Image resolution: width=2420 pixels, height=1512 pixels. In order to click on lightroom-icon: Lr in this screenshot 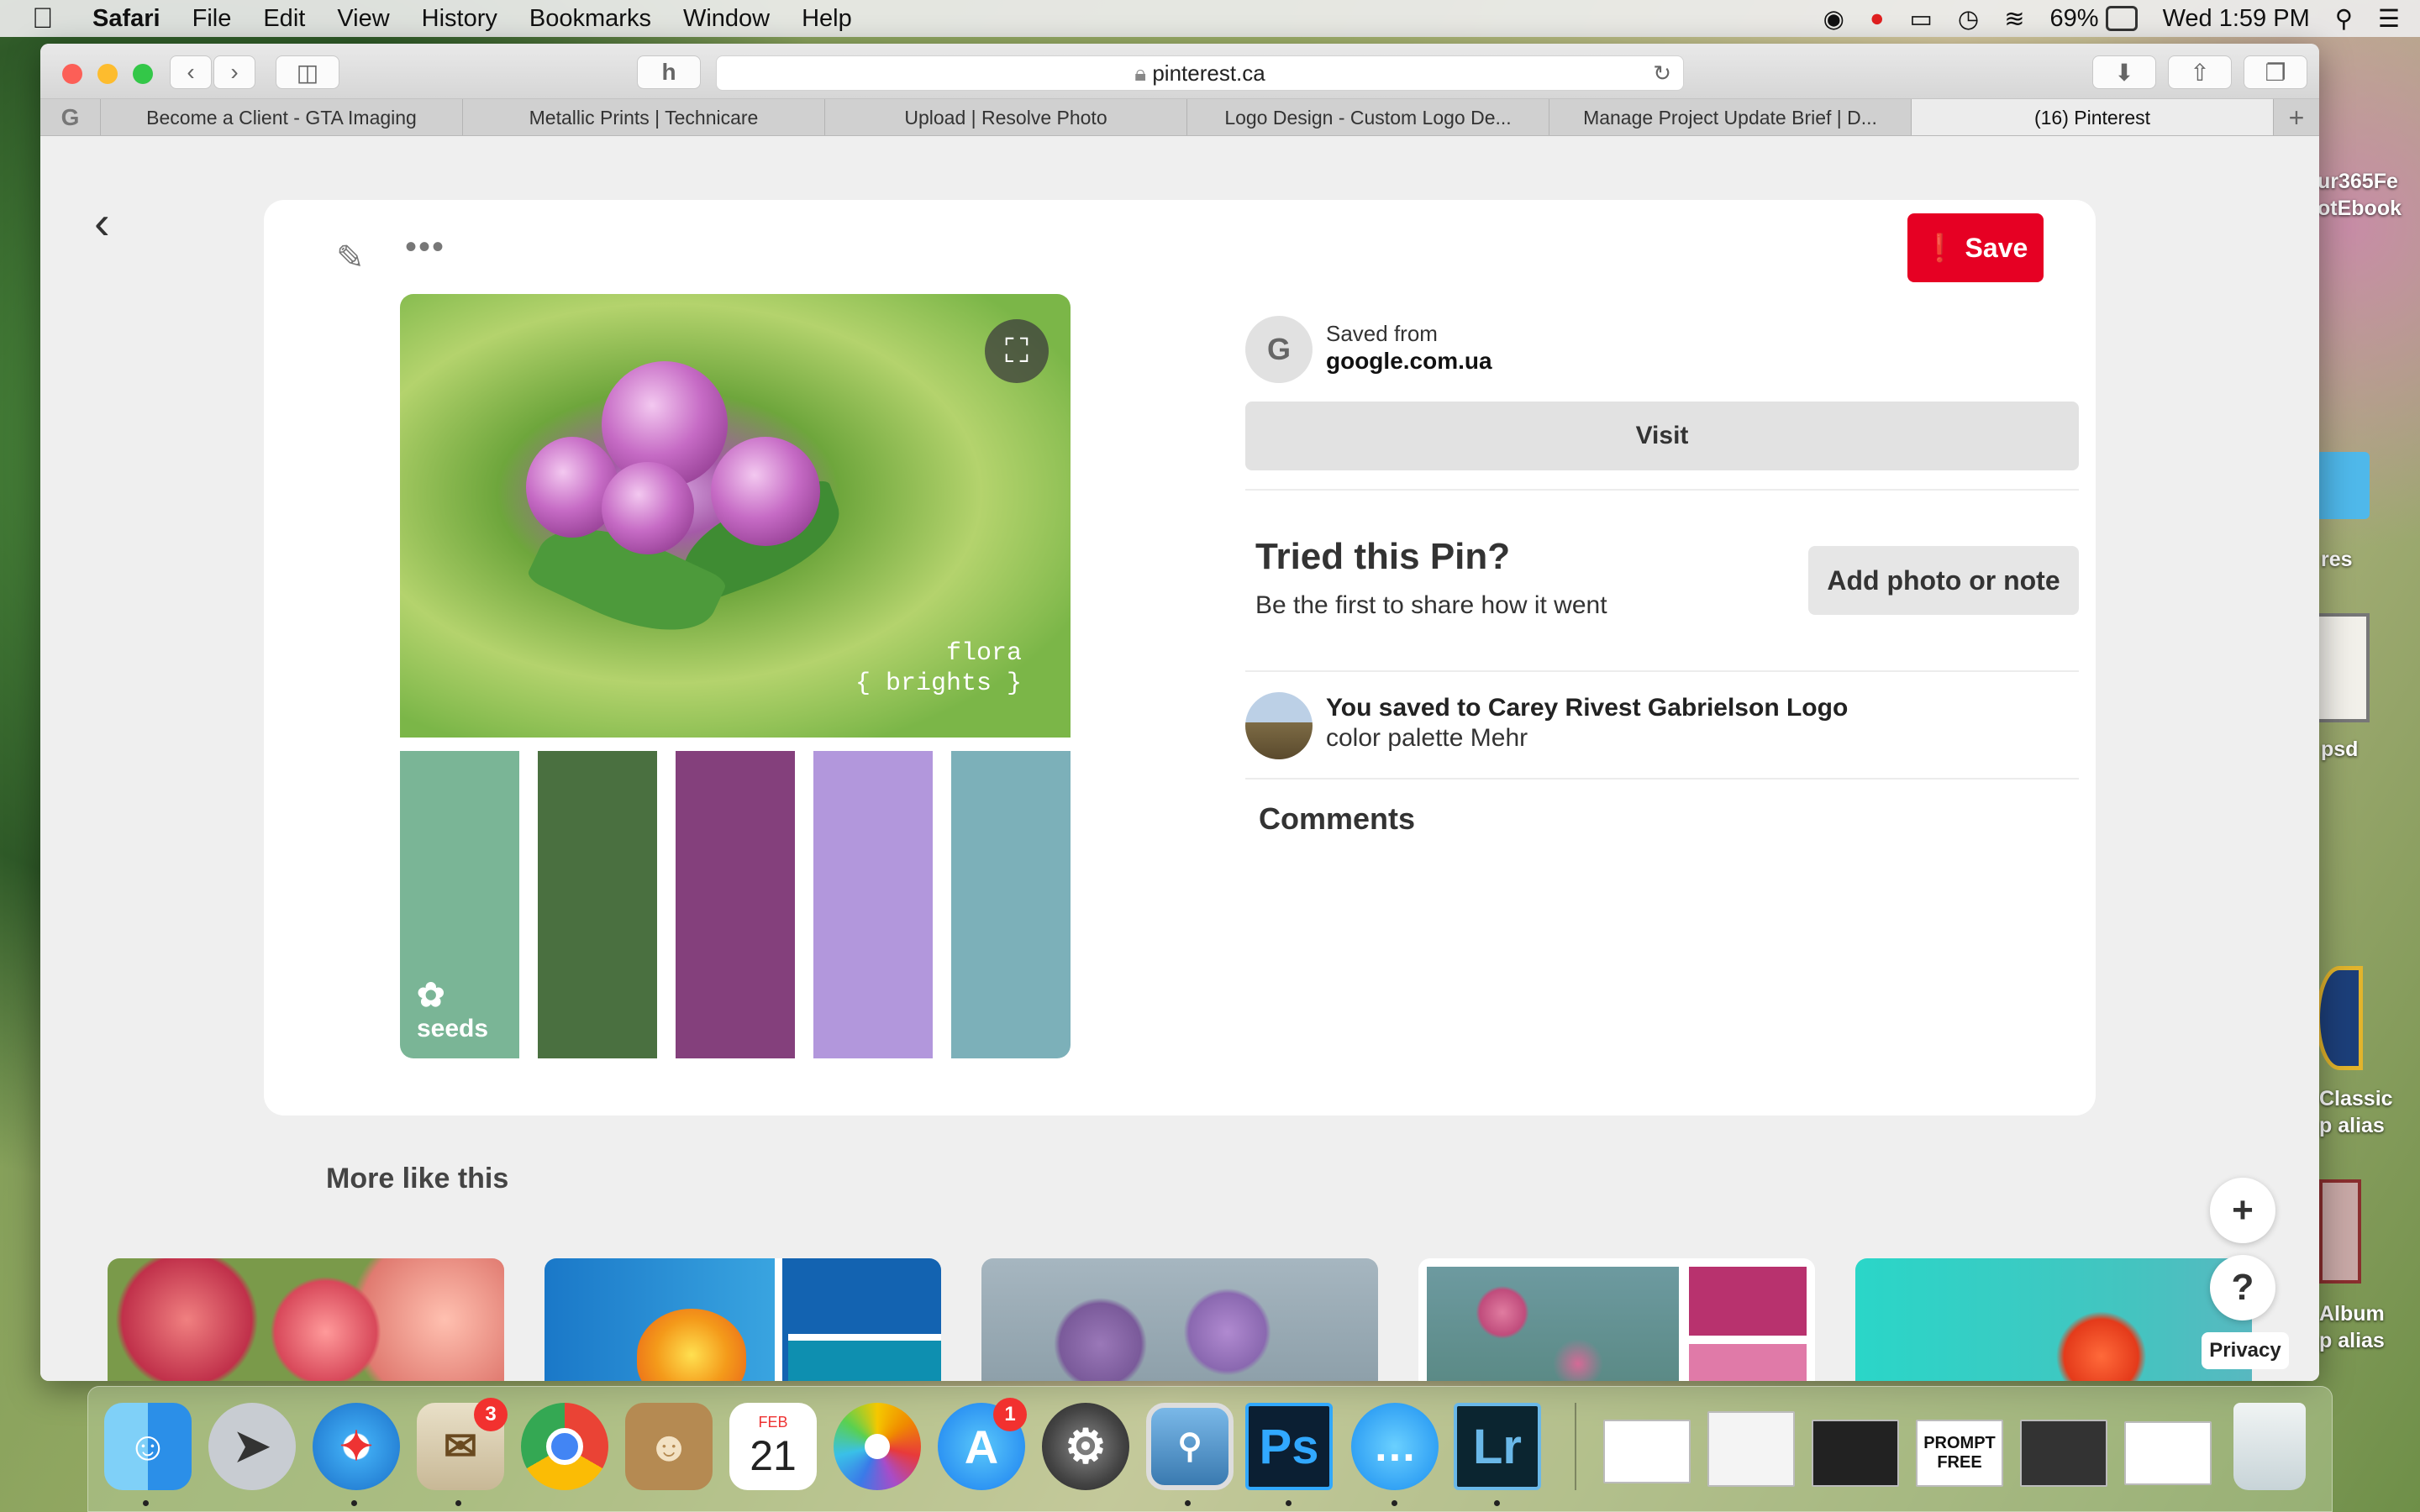, I will do `click(1498, 1446)`.